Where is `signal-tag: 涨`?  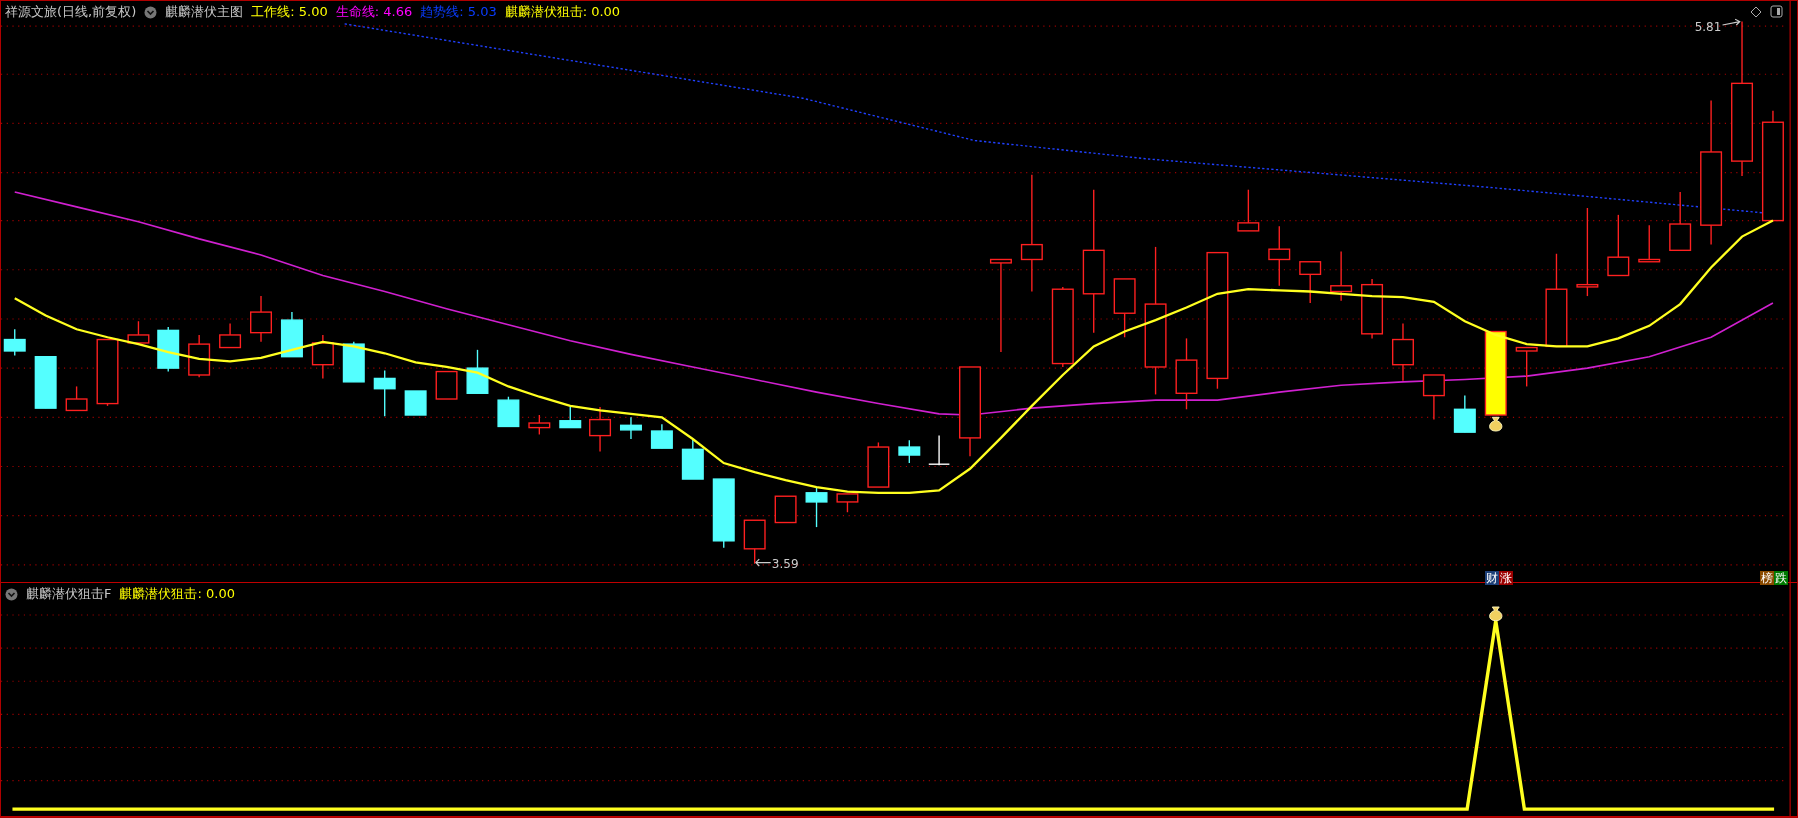
signal-tag: 涨 is located at coordinates (1506, 577).